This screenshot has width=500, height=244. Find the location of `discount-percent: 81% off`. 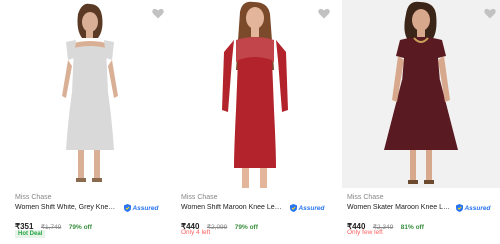

discount-percent: 81% off is located at coordinates (412, 227).